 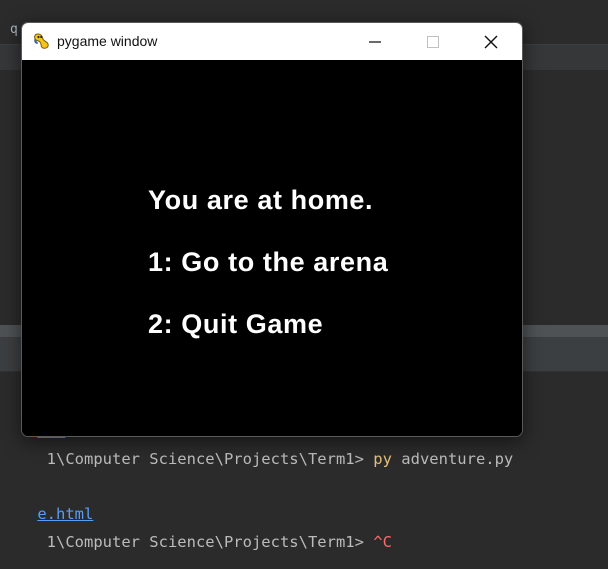 What do you see at coordinates (41, 41) in the screenshot?
I see `pygame-snake-icon` at bounding box center [41, 41].